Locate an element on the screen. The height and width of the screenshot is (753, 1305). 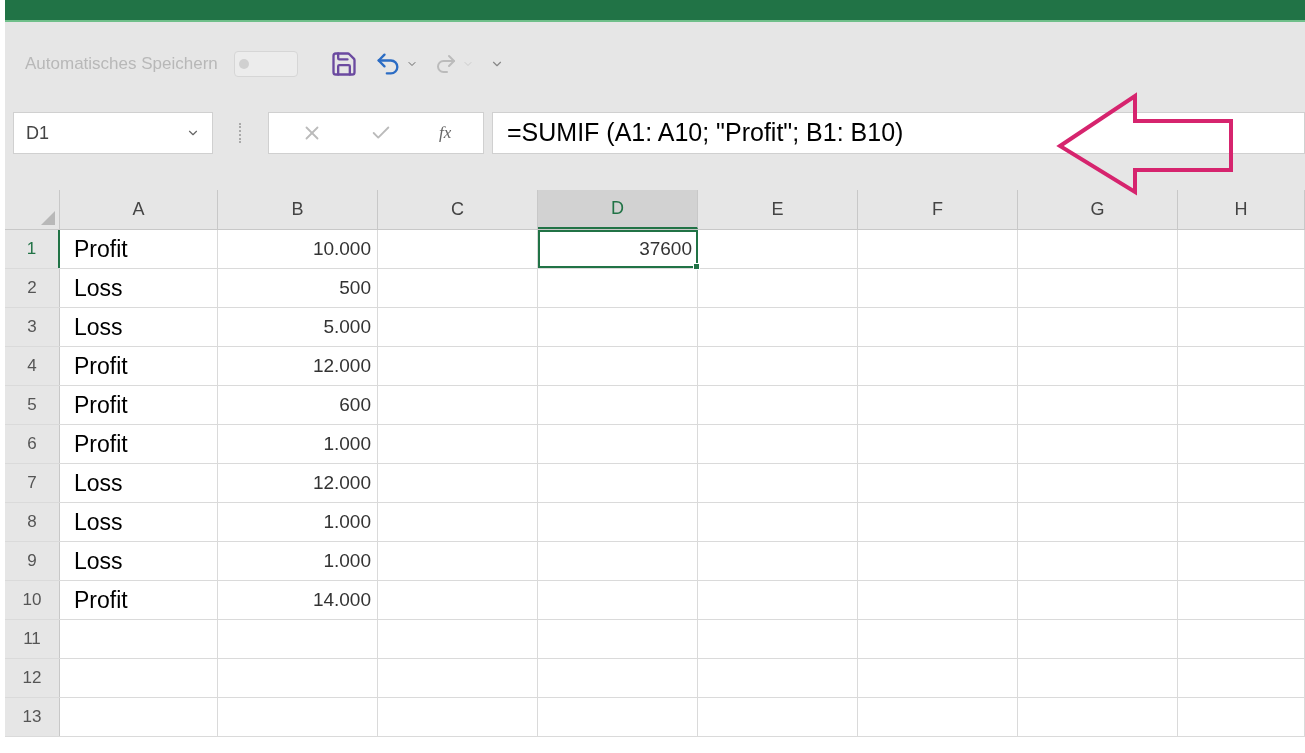
row-header: 6 is located at coordinates (32, 444).